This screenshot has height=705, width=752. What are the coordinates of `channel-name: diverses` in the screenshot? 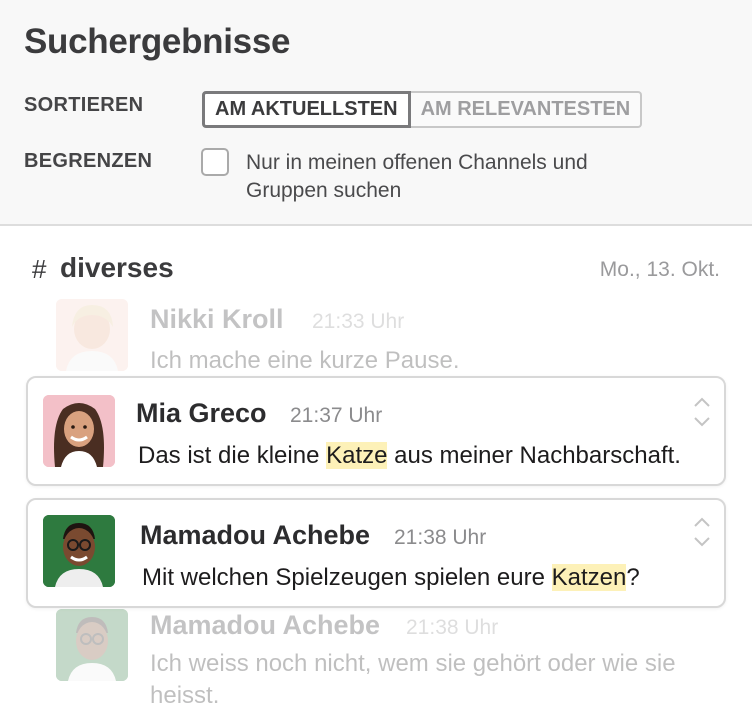 It's located at (117, 268).